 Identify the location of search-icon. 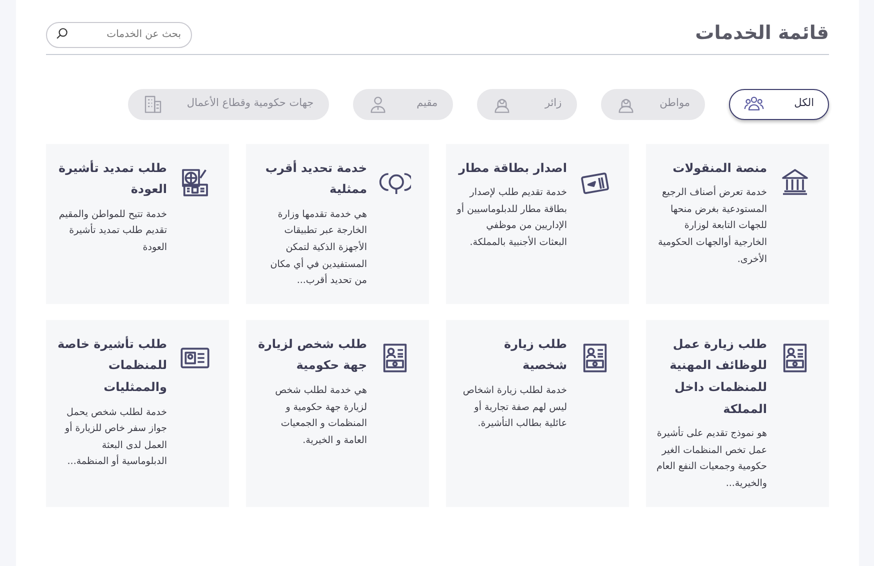
(62, 33).